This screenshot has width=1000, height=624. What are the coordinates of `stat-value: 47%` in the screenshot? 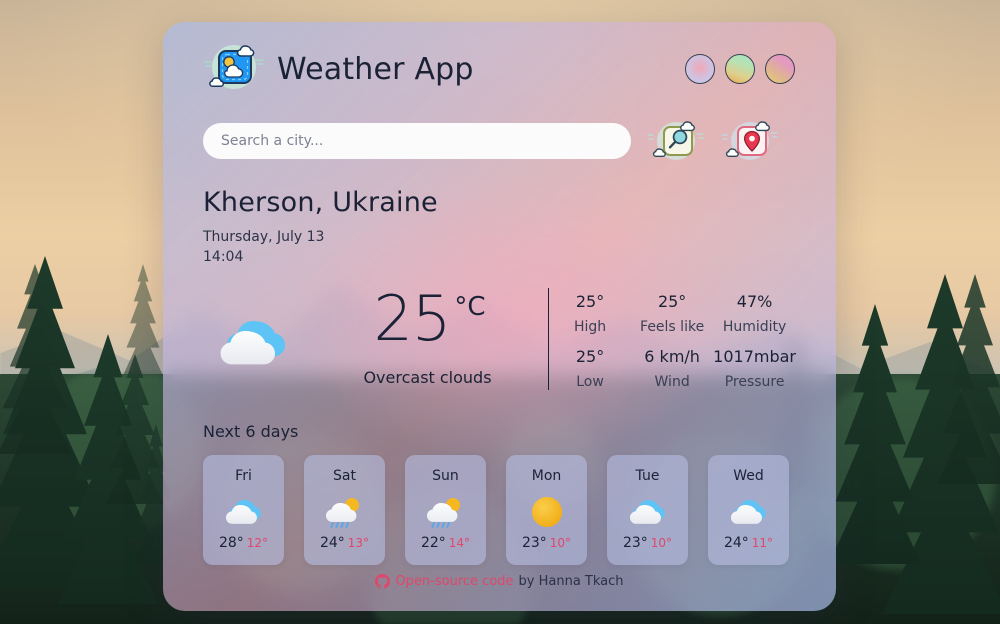 It's located at (754, 301).